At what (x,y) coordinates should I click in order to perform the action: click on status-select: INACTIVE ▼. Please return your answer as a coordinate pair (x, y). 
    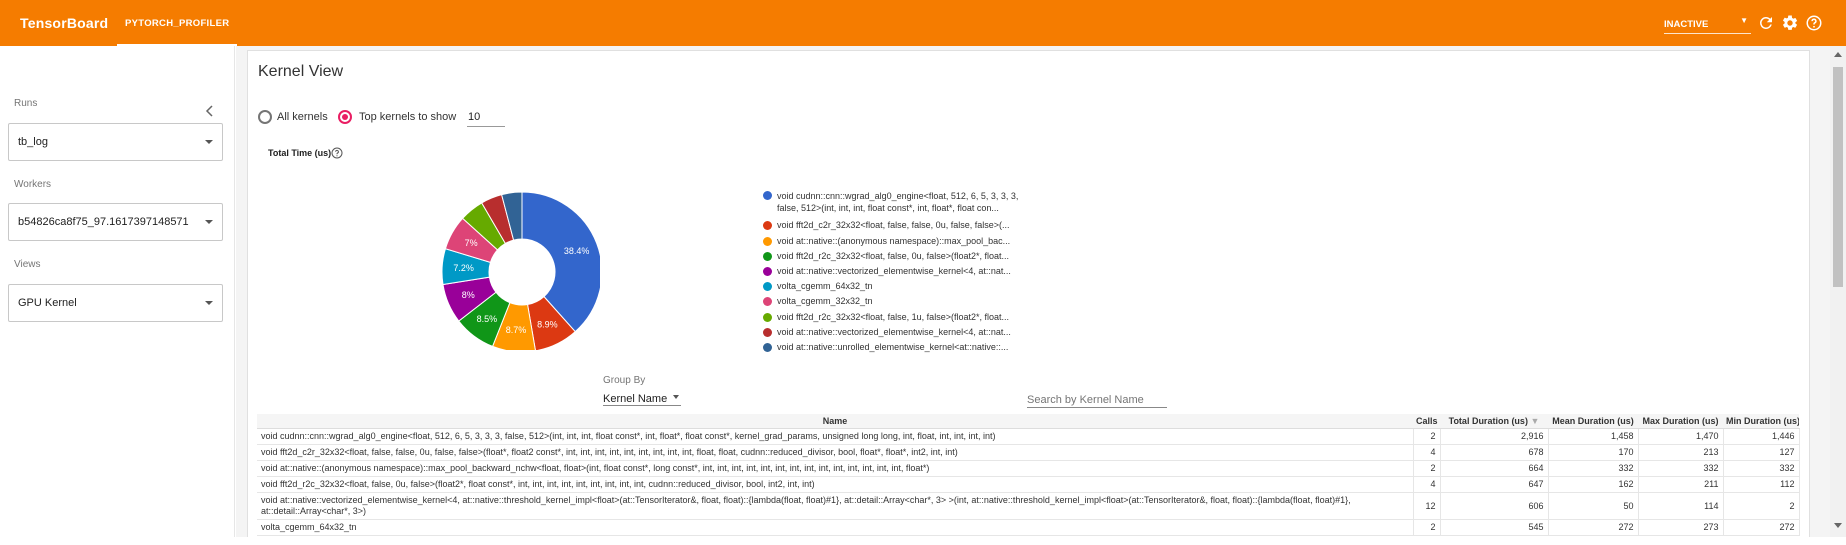
    Looking at the image, I should click on (1707, 24).